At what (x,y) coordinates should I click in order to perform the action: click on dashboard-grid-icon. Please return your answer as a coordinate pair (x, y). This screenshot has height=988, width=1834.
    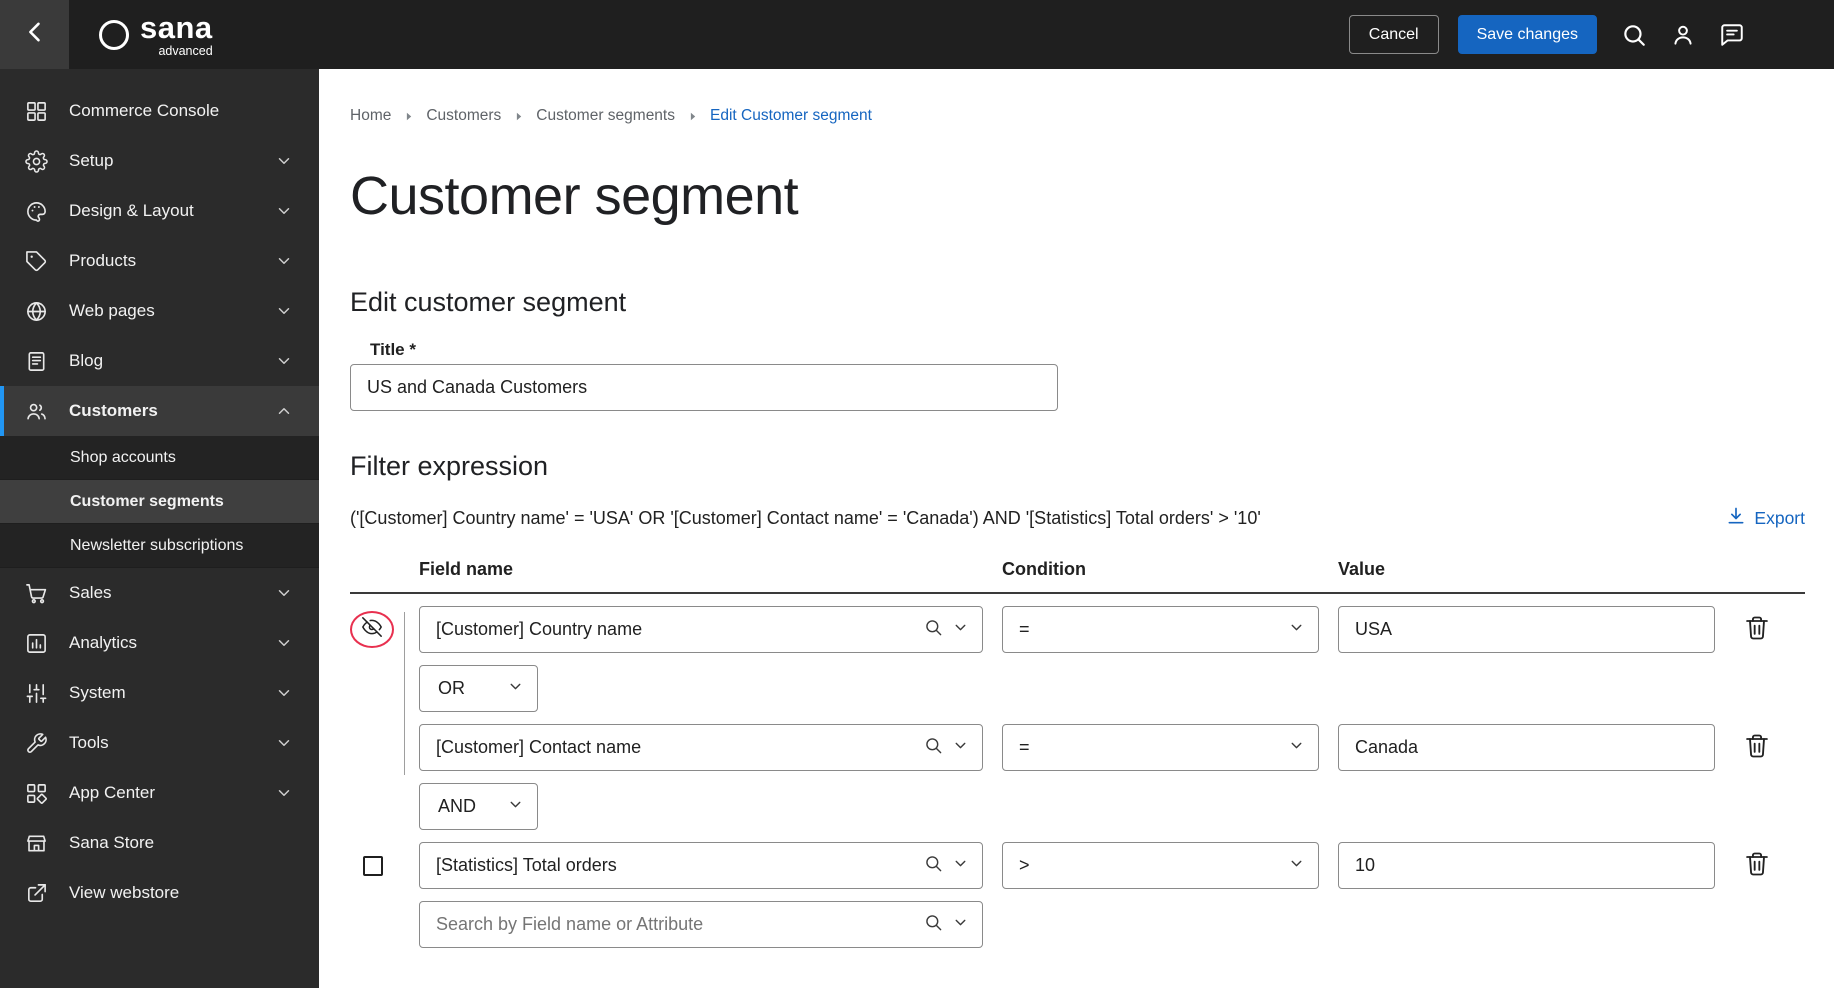
    Looking at the image, I should click on (36, 111).